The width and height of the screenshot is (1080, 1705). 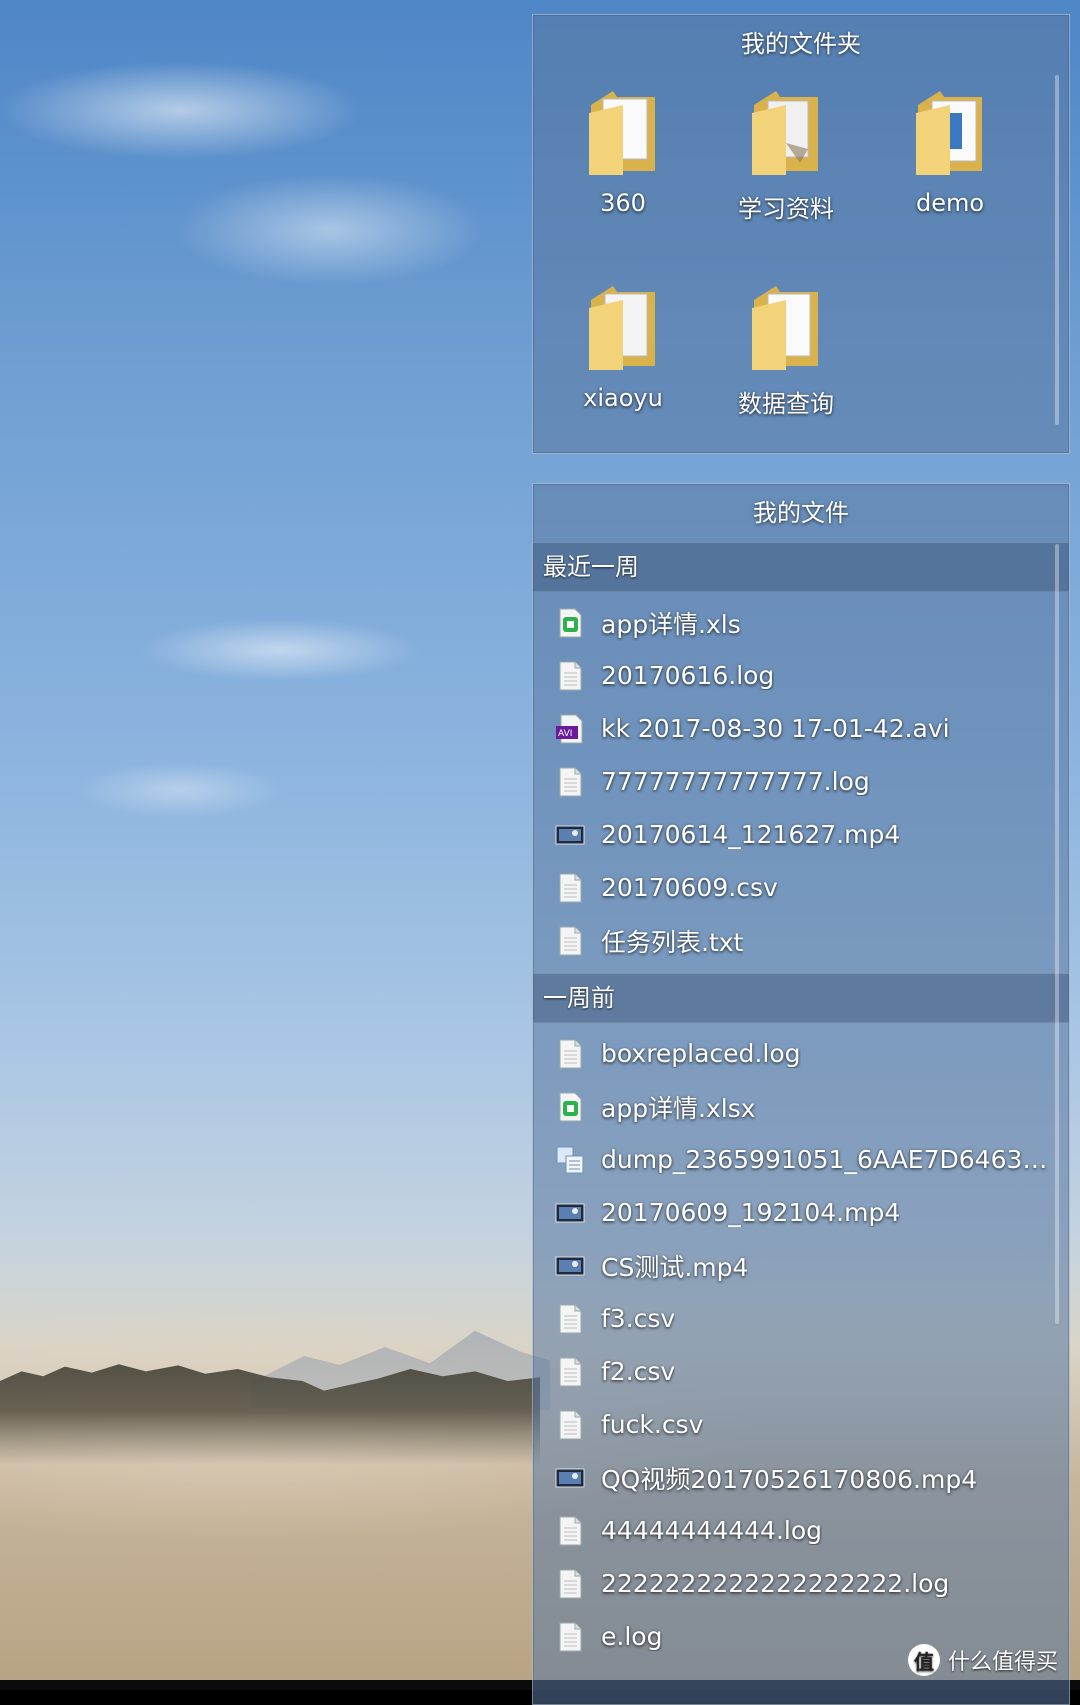 What do you see at coordinates (652, 1424) in the screenshot?
I see `file-name: fuck.csv` at bounding box center [652, 1424].